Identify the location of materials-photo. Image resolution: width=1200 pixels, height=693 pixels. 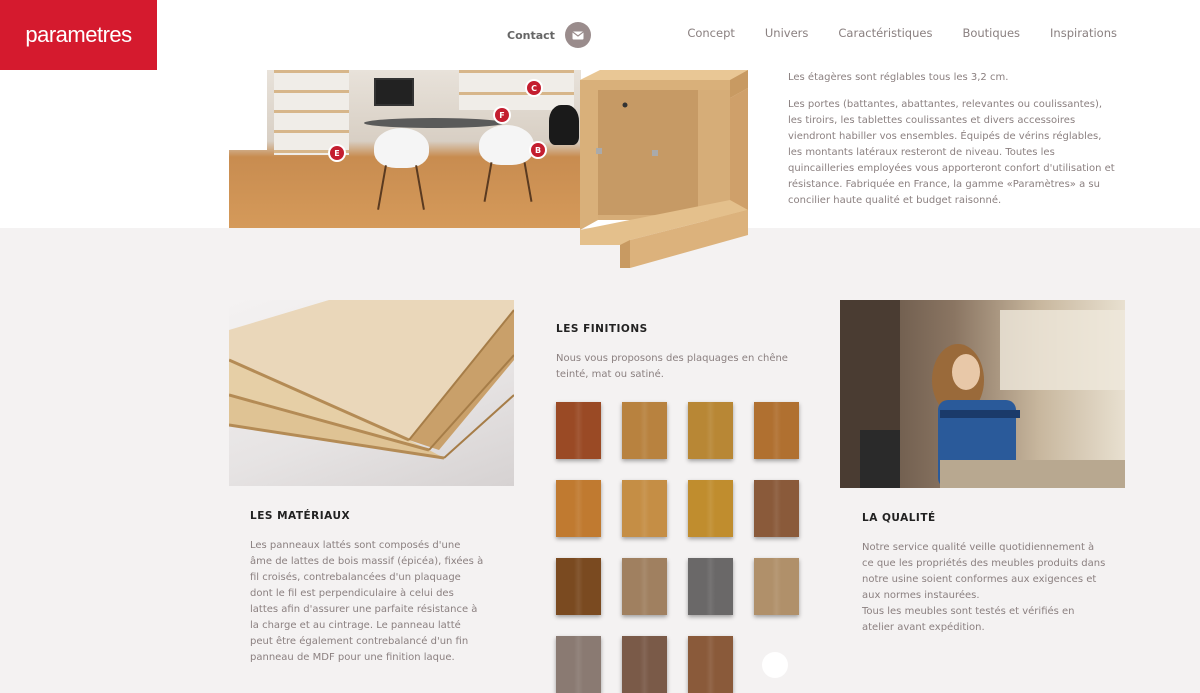
(371, 393).